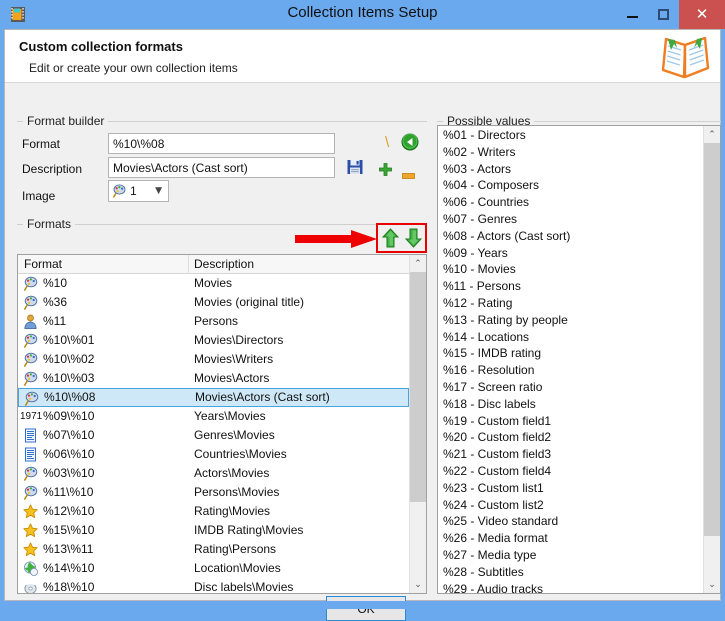  Describe the element at coordinates (570, 404) in the screenshot. I see `list-item: %18 - Disc labels` at that location.